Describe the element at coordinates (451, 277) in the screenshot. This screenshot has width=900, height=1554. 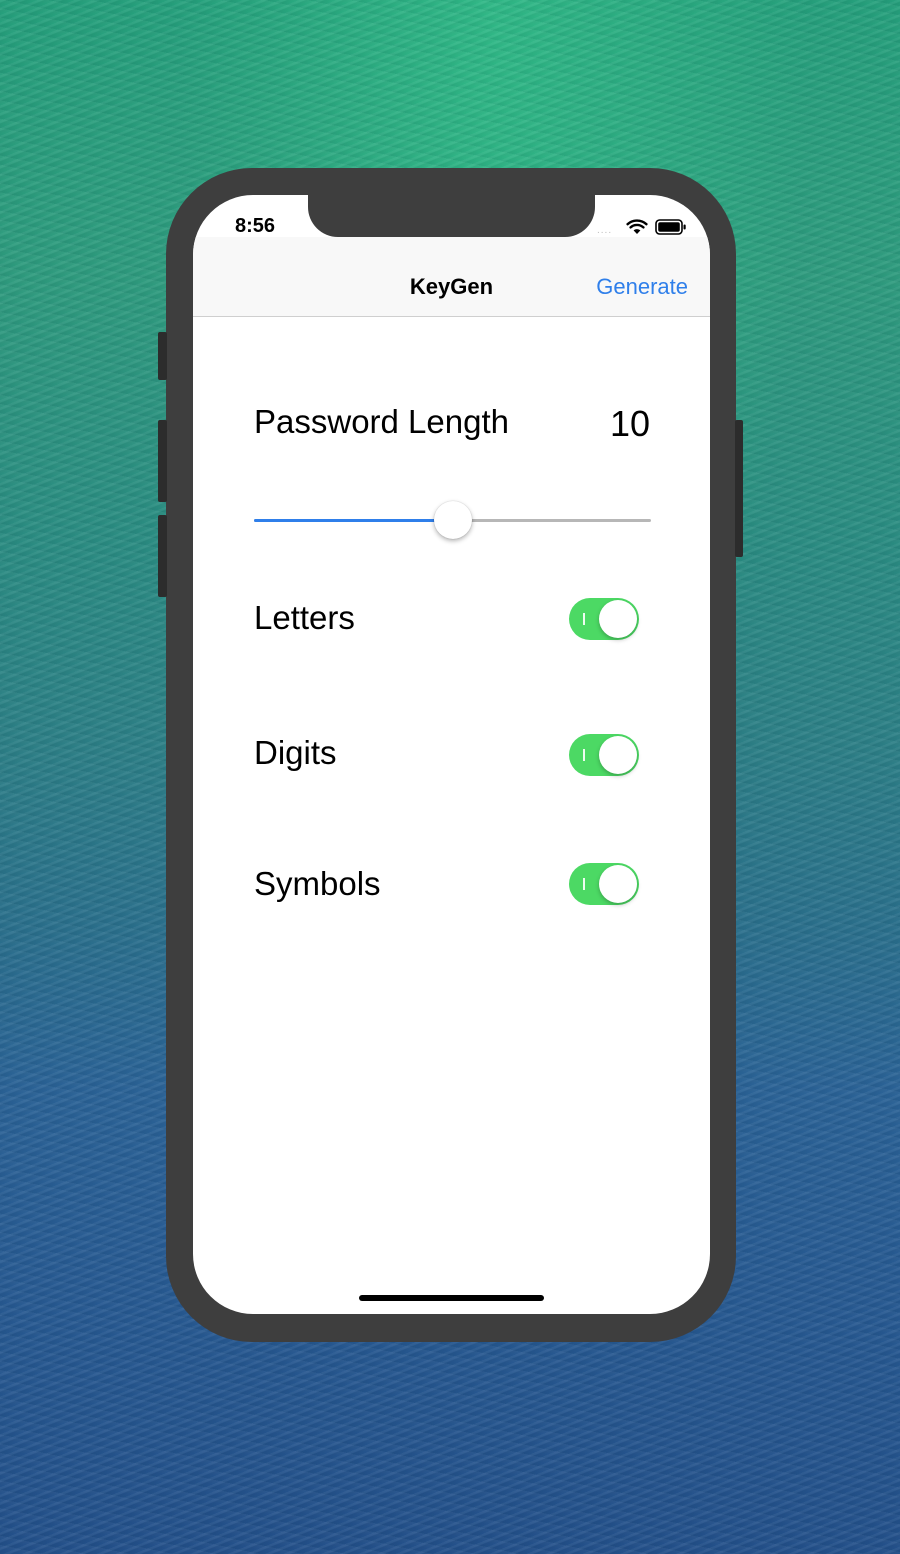
I see `navigation-bar: KeyGen Generate` at that location.